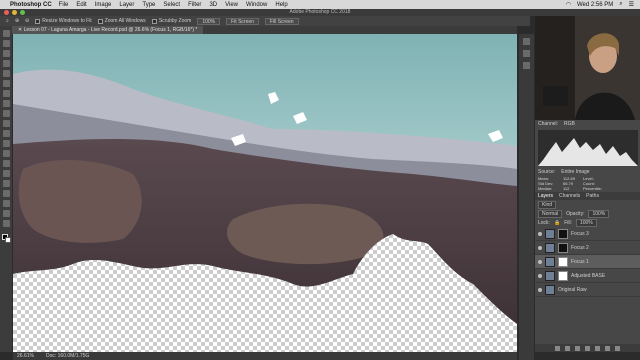  Describe the element at coordinates (6, 223) in the screenshot. I see `zoom-tool-icon-sidebar` at that location.